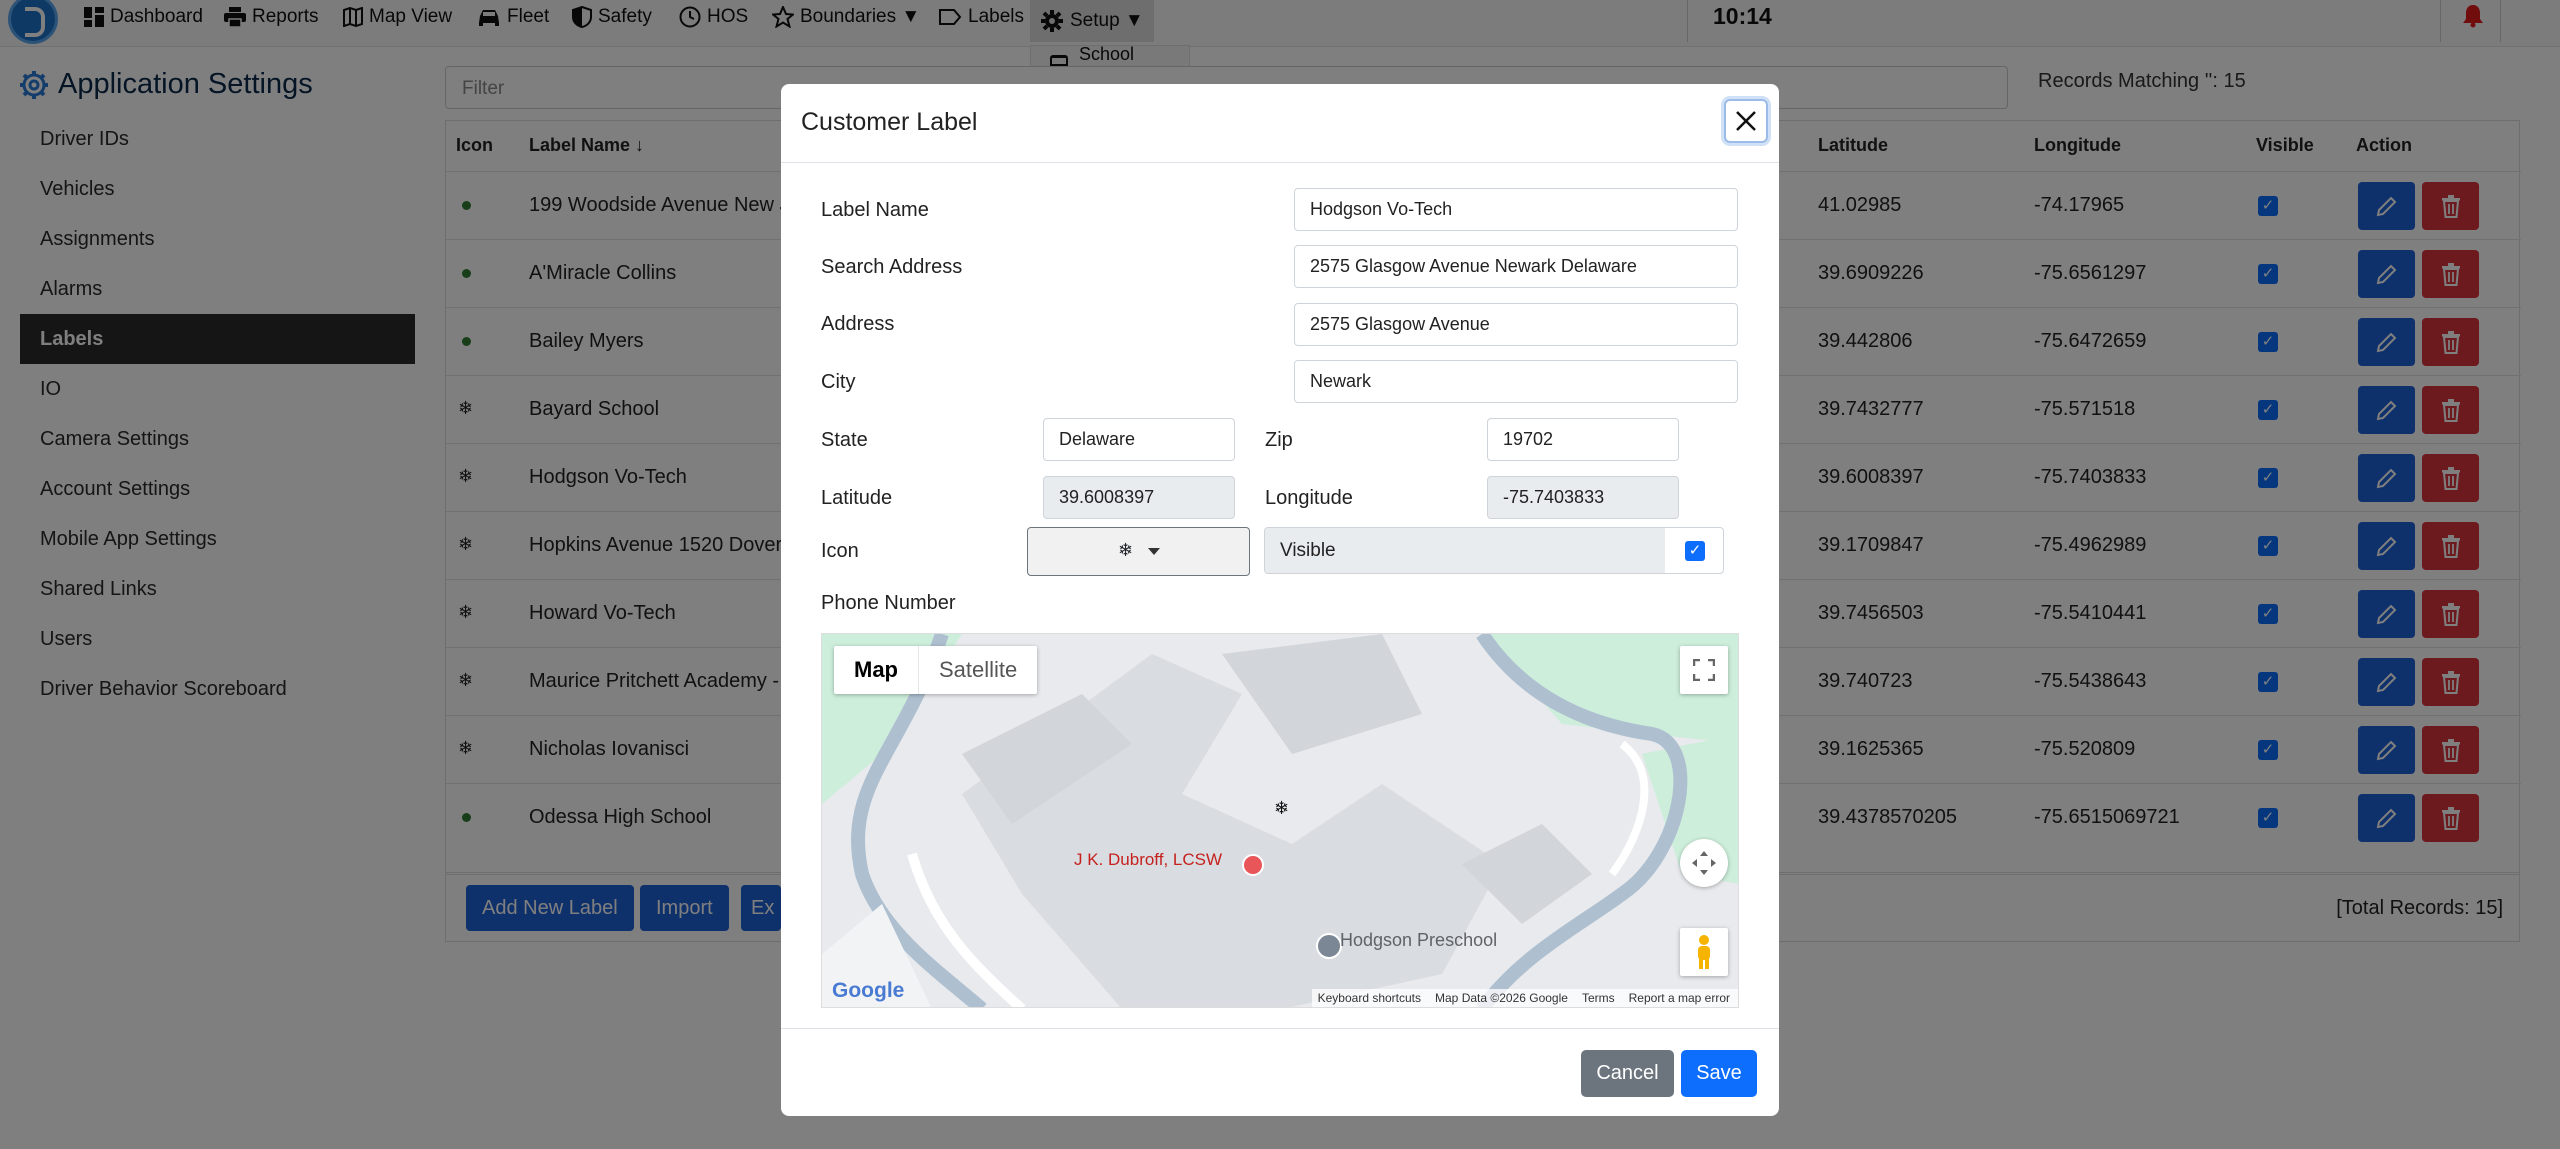 This screenshot has width=2560, height=1149. Describe the element at coordinates (857, 498) in the screenshot. I see `latitude-label: Latitude` at that location.